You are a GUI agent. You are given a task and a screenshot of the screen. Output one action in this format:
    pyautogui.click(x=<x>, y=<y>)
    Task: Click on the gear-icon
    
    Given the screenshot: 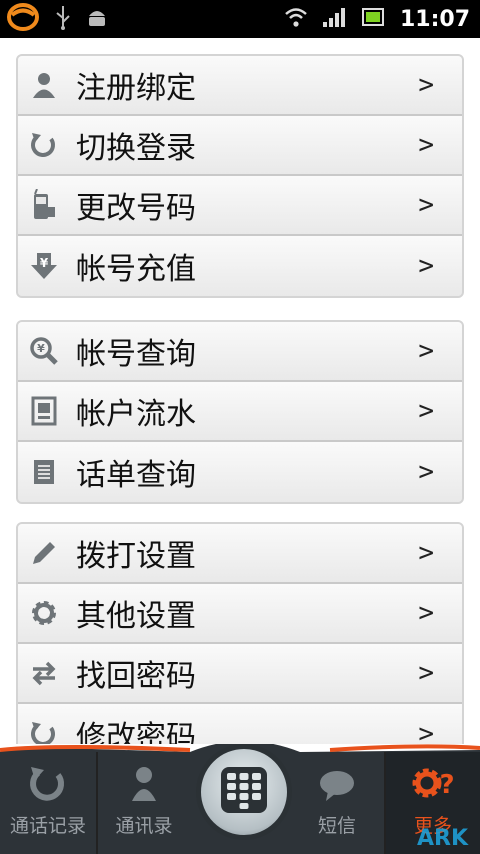 What is the action you would take?
    pyautogui.click(x=44, y=613)
    